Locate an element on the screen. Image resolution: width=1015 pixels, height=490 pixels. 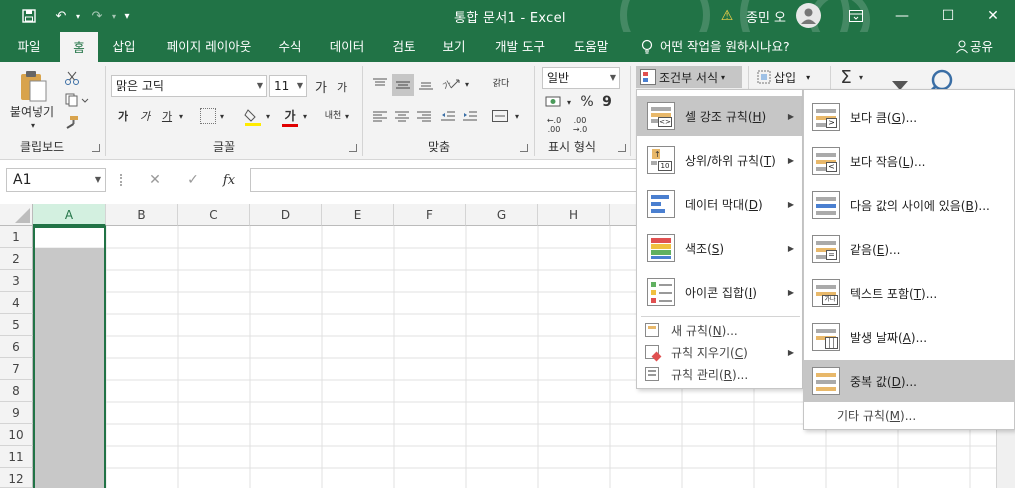
column-header-a: A is located at coordinates (69, 215).